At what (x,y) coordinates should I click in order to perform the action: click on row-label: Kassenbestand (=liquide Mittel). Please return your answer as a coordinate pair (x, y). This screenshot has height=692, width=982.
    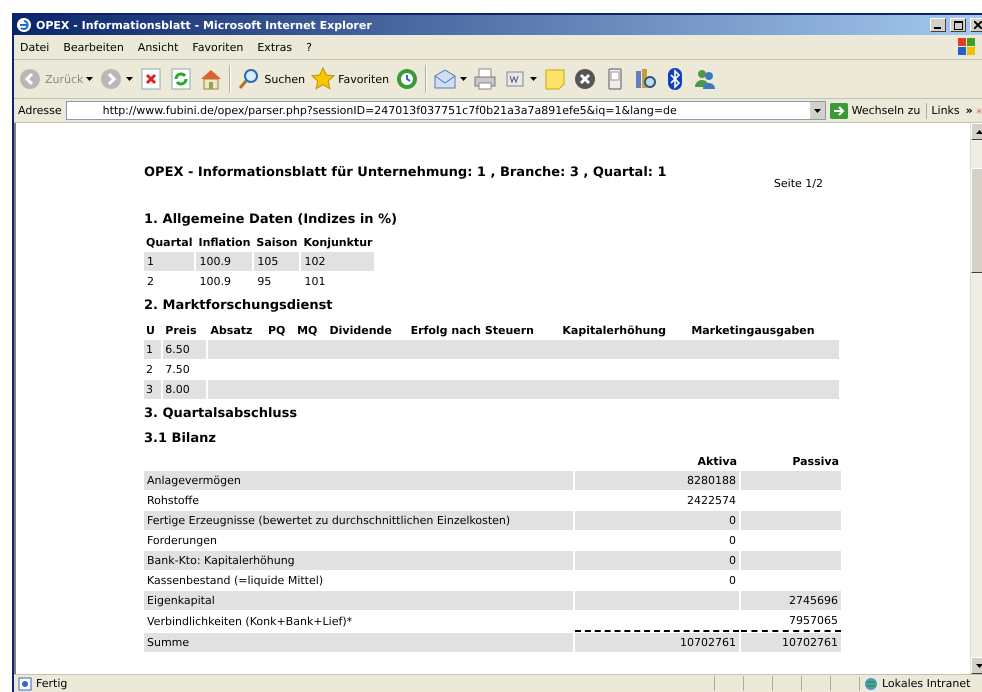
    Looking at the image, I should click on (235, 581).